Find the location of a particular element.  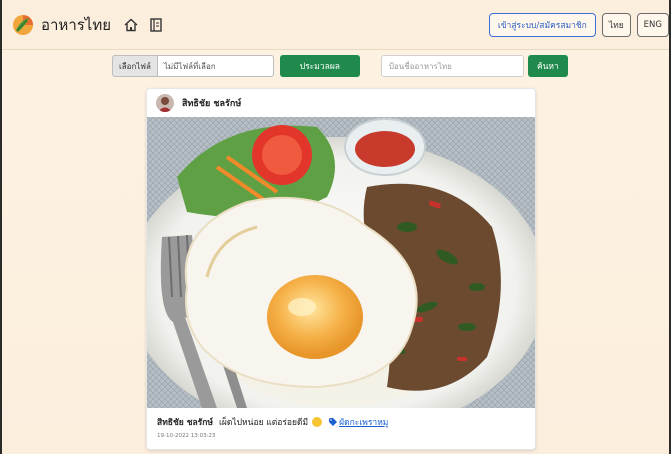

file-upload: เลือกไฟล์ ไม่มีไฟล์ที่เลือก is located at coordinates (193, 66).